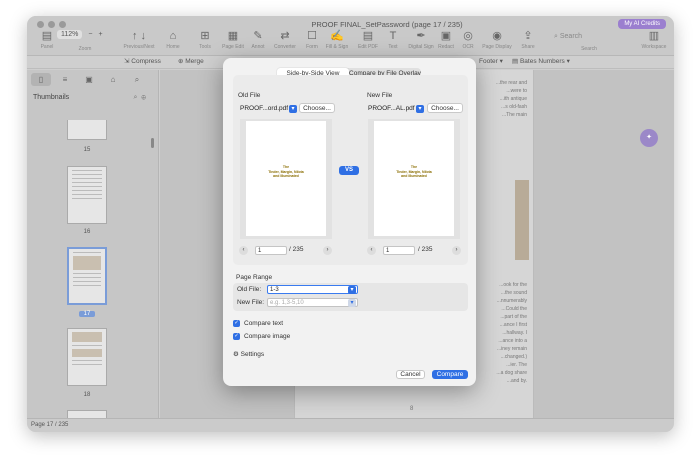 This screenshot has height=466, width=700. Describe the element at coordinates (513, 325) in the screenshot. I see `page-text-line: ...ance I first` at that location.